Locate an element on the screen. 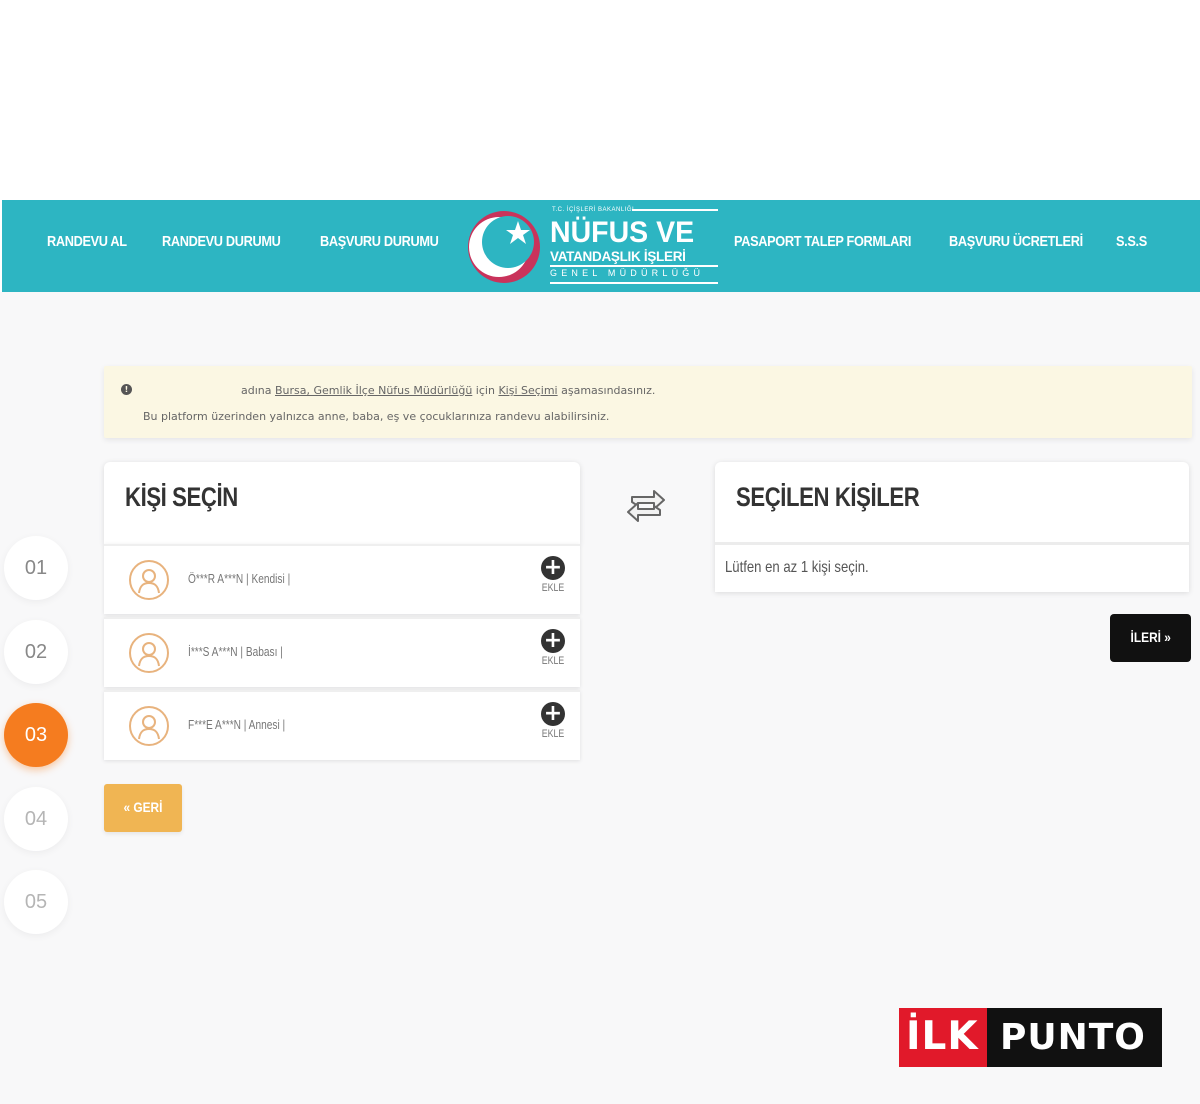  person-name: İ***S A***N | Babası | is located at coordinates (235, 651).